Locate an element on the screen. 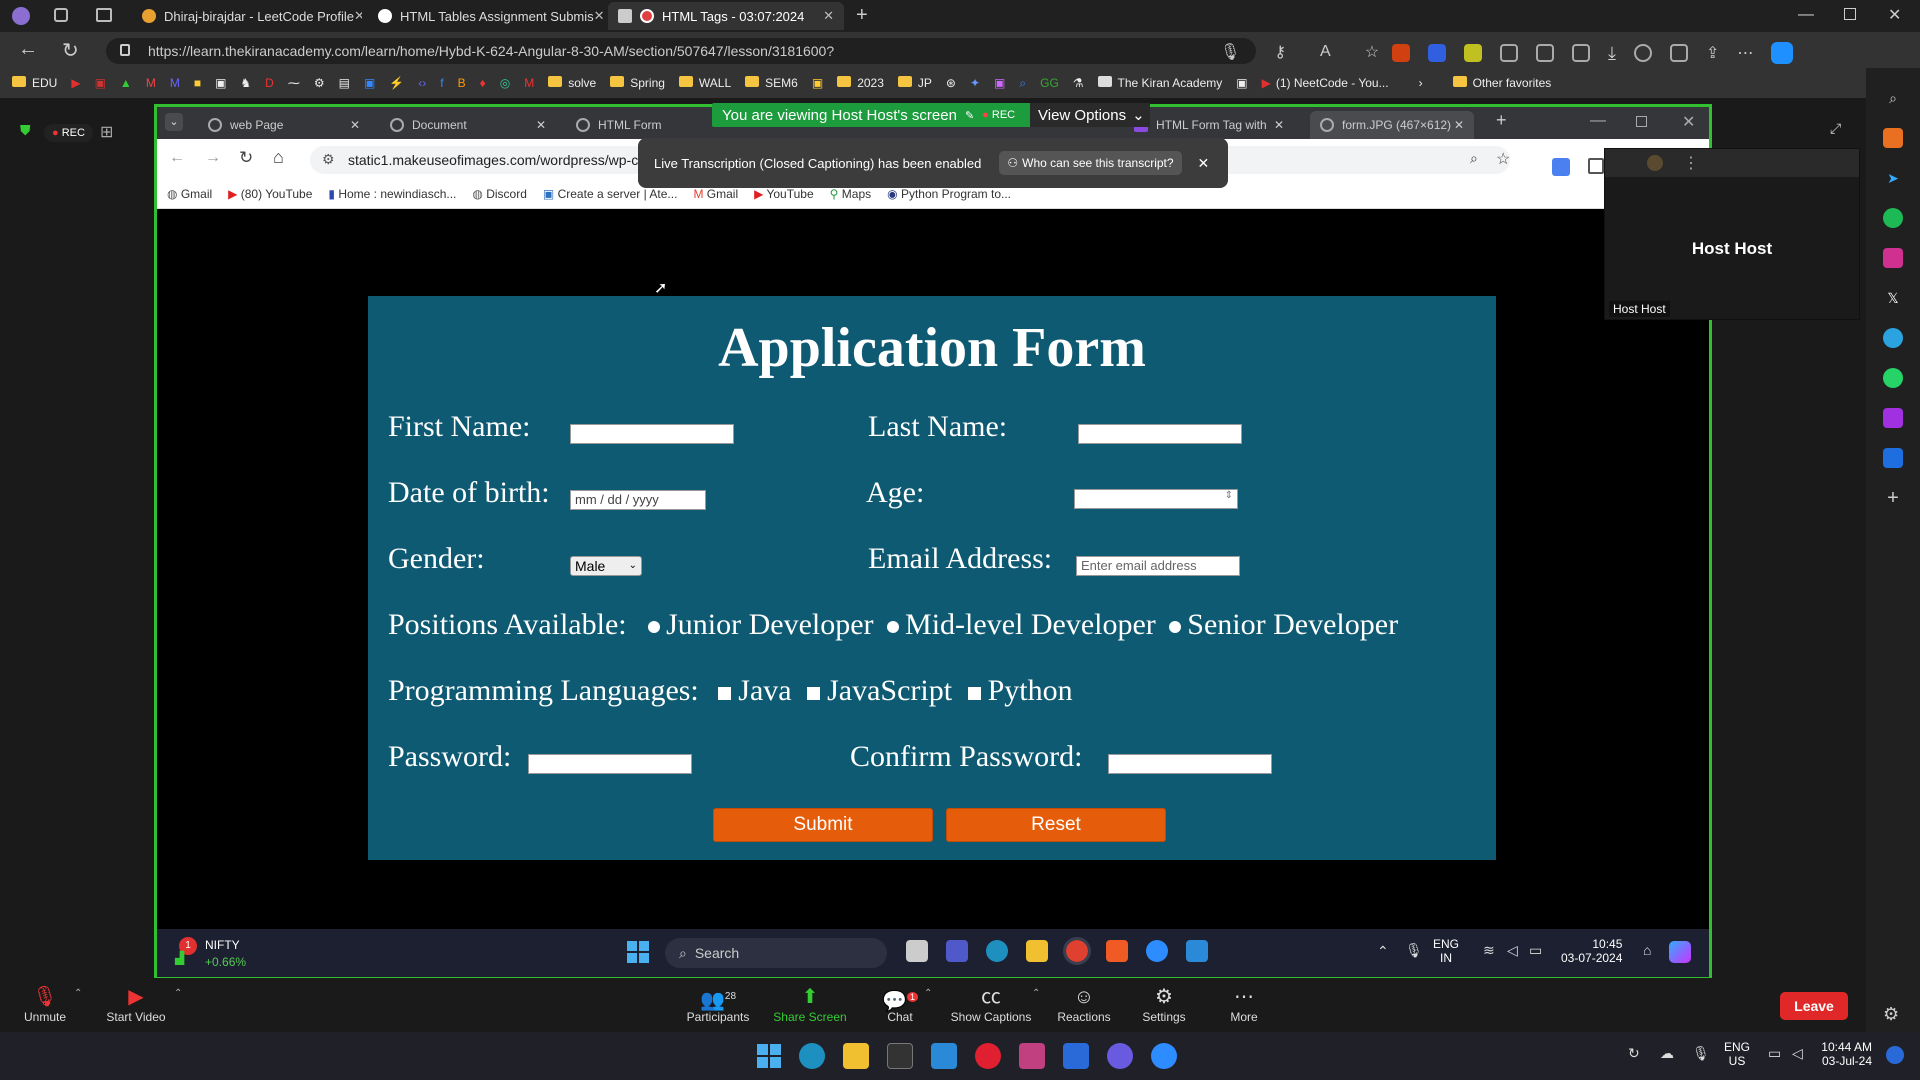 The width and height of the screenshot is (1920, 1080). notification-icon: ⌂ is located at coordinates (1647, 950).